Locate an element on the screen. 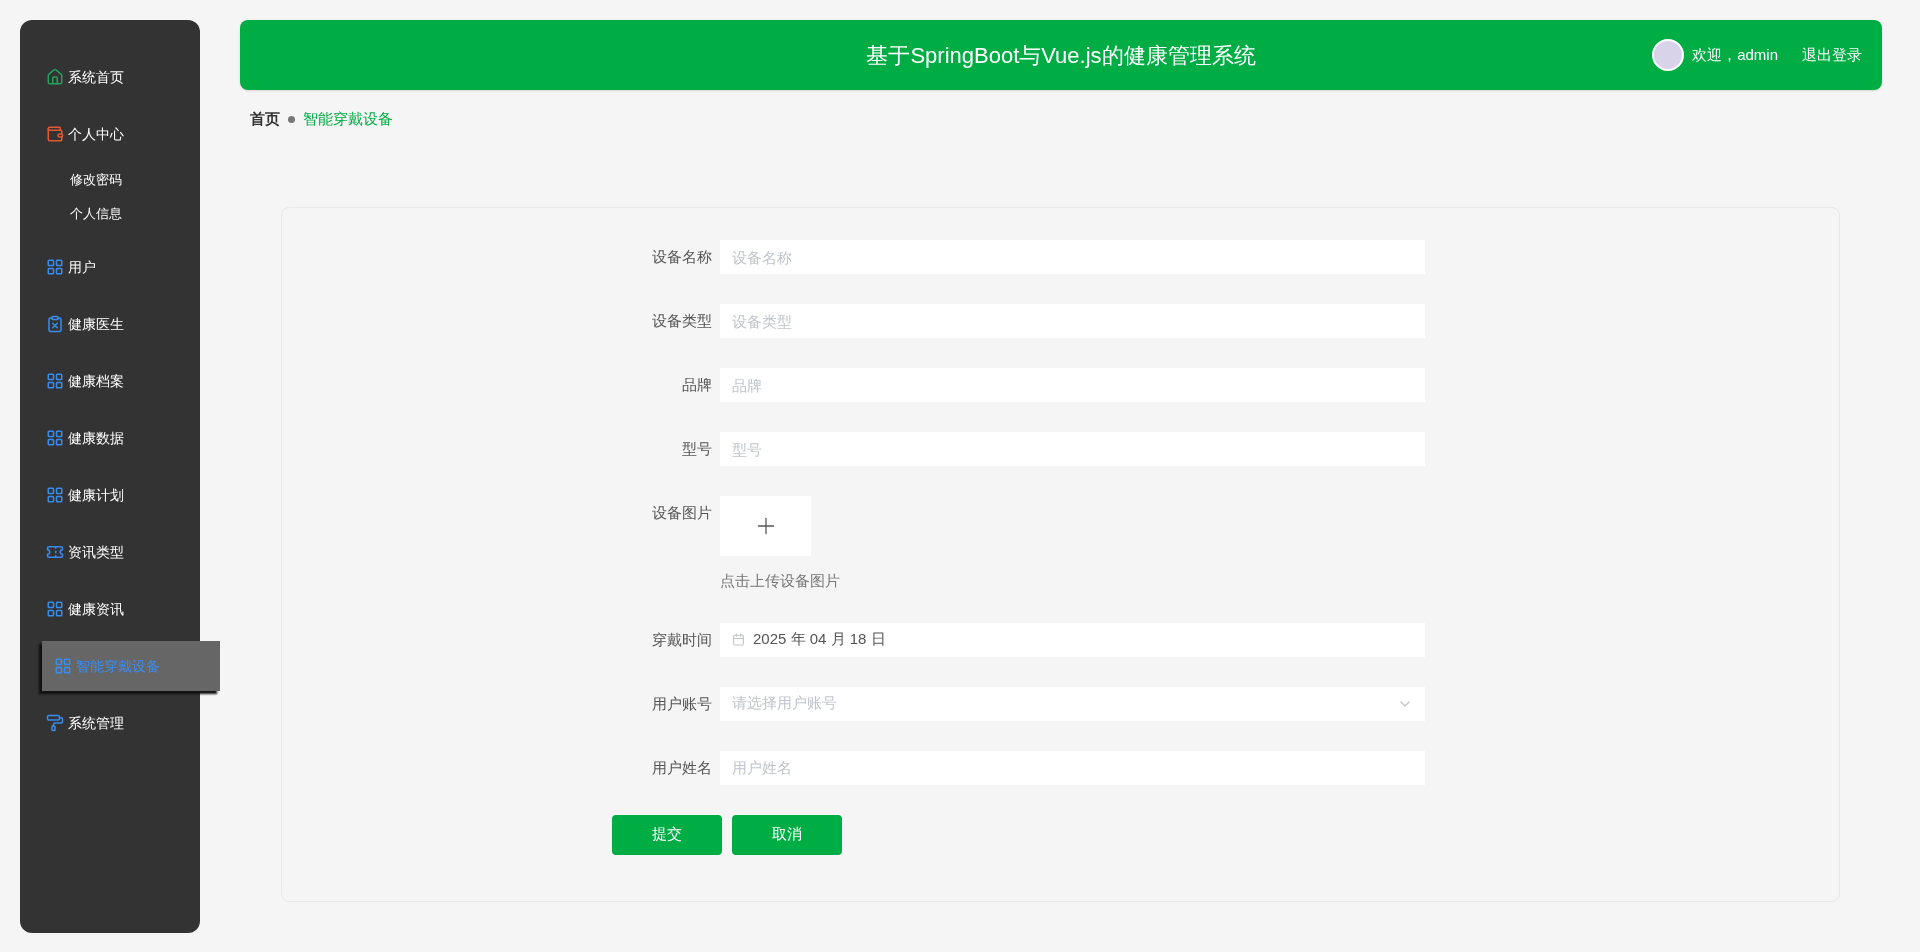 The height and width of the screenshot is (952, 1920). paint-roller-icon is located at coordinates (55, 723).